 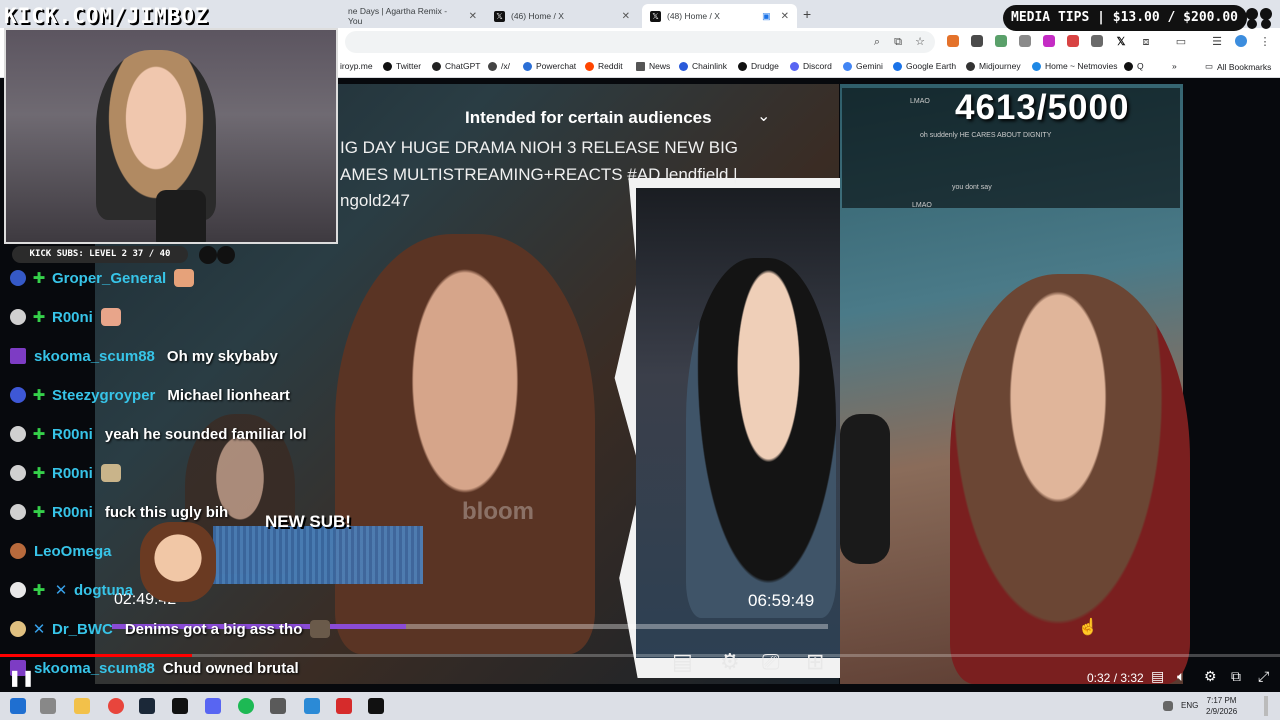 I want to click on zoom-icon: ⌕, so click(x=877, y=42).